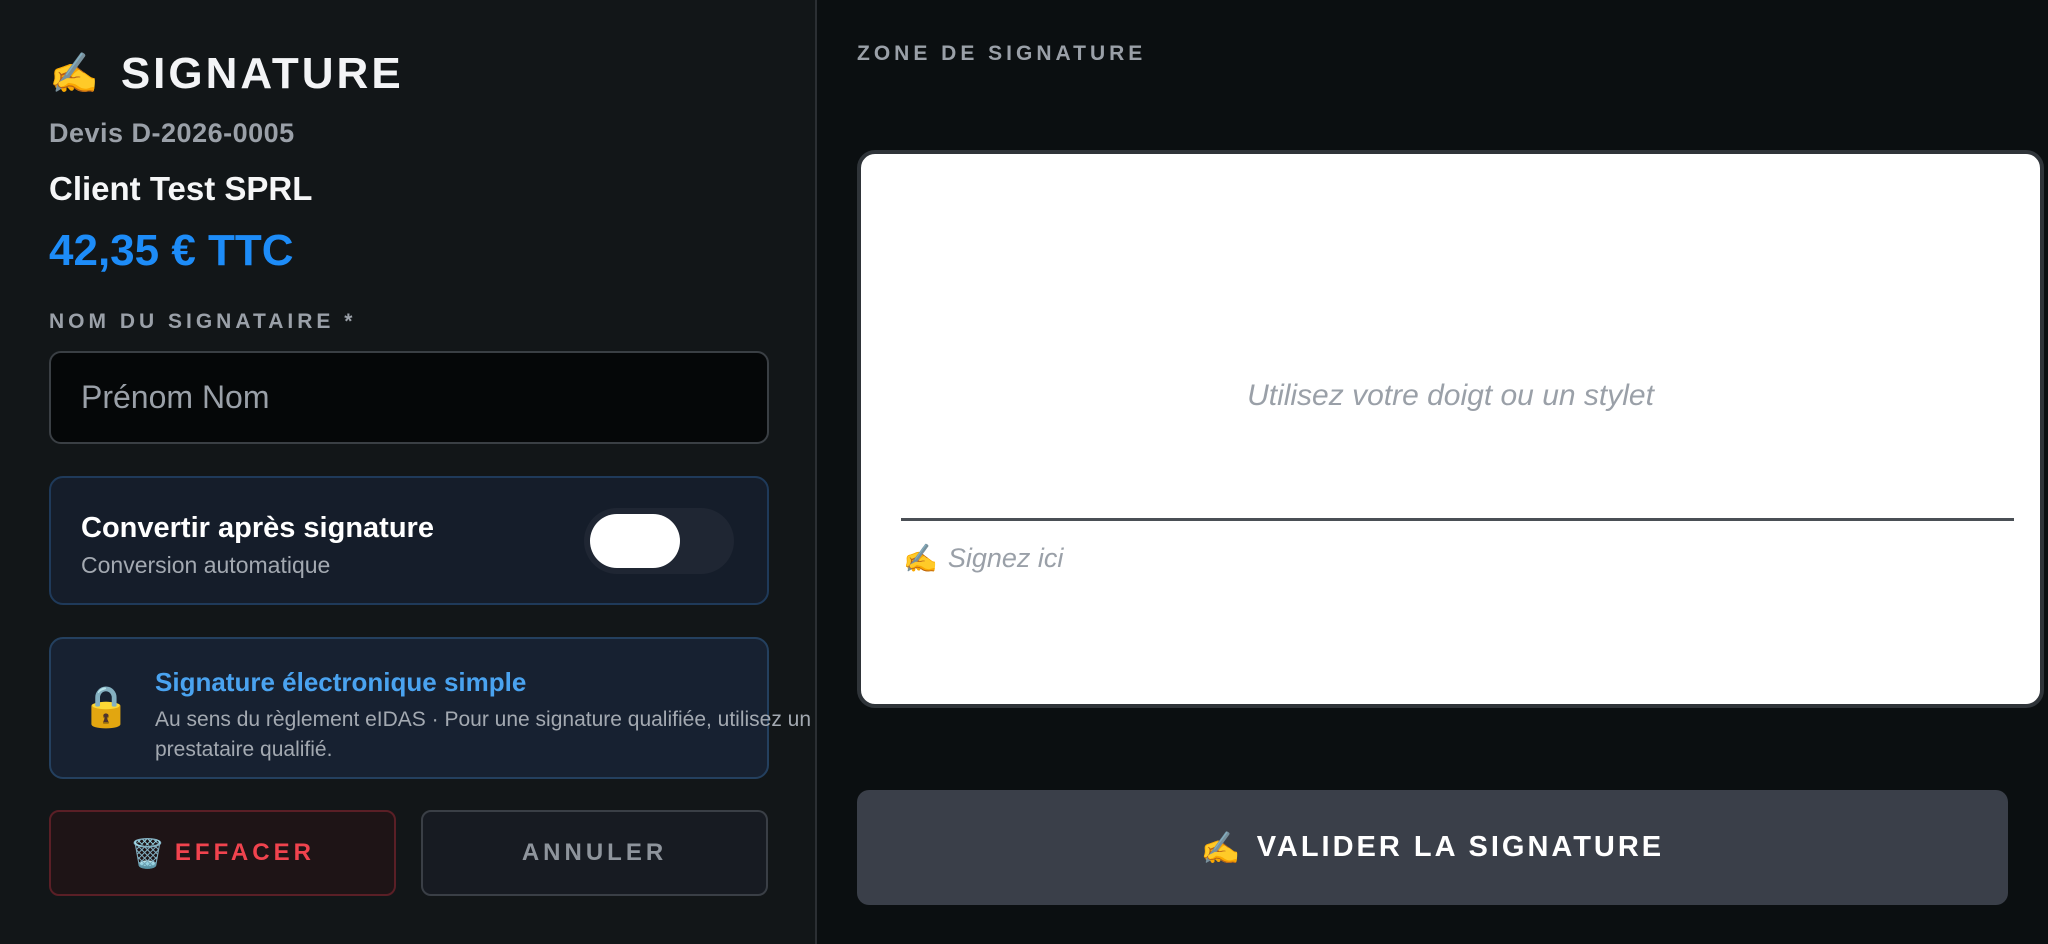 The width and height of the screenshot is (2048, 944). Describe the element at coordinates (1002, 53) in the screenshot. I see `signature-zone-label: ZONE DE SIGNATURE` at that location.